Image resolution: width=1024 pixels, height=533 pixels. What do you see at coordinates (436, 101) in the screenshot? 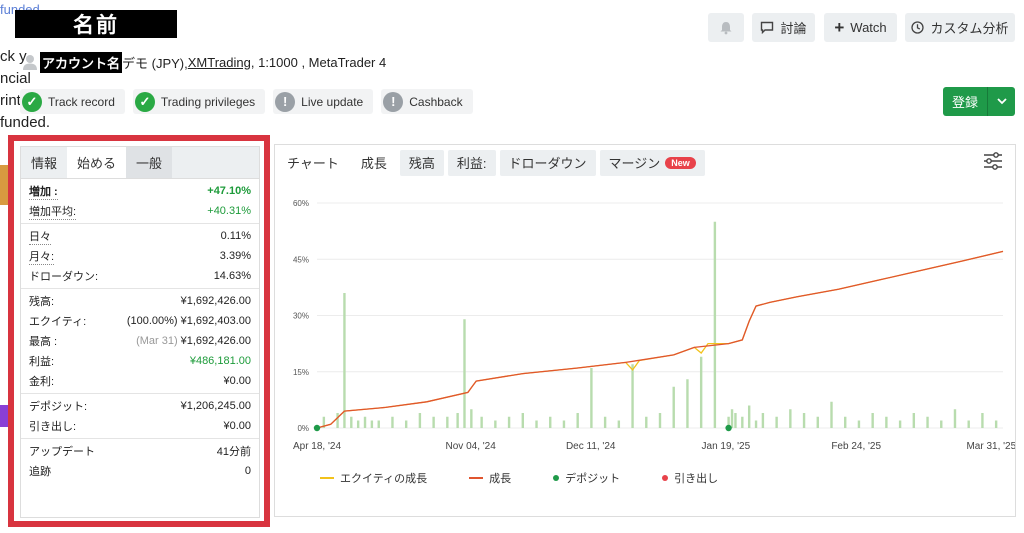
I see `badge-label: Cashback` at bounding box center [436, 101].